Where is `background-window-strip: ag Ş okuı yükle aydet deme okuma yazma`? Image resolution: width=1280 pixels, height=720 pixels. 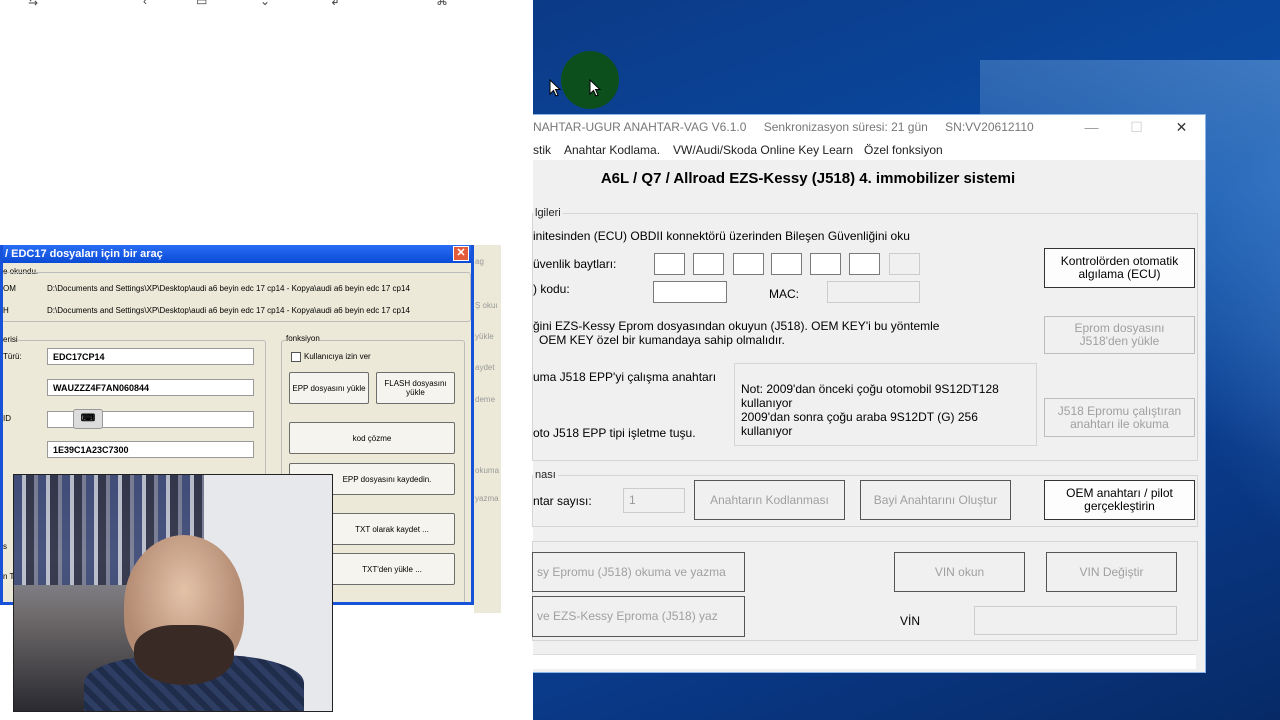
background-window-strip: ag Ş okuı yükle aydet deme okuma yazma is located at coordinates (487, 429).